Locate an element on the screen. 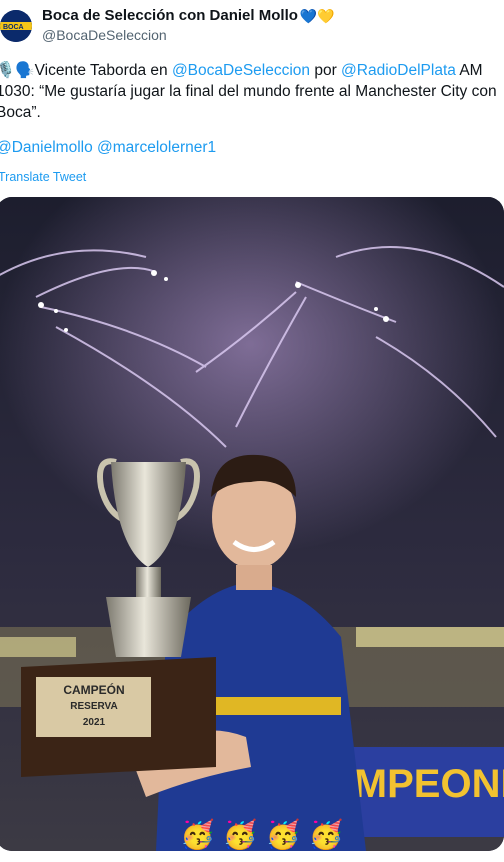 Image resolution: width=504 pixels, height=862 pixels. mention-link: @marcelolerner1 is located at coordinates (156, 147).